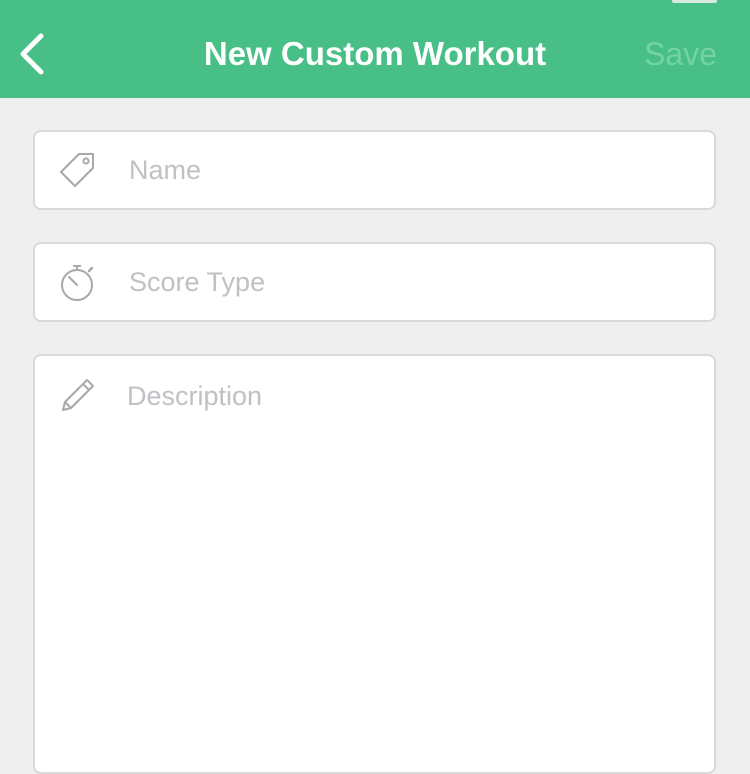 The width and height of the screenshot is (750, 774). Describe the element at coordinates (197, 282) in the screenshot. I see `score-type-input: Score Type` at that location.